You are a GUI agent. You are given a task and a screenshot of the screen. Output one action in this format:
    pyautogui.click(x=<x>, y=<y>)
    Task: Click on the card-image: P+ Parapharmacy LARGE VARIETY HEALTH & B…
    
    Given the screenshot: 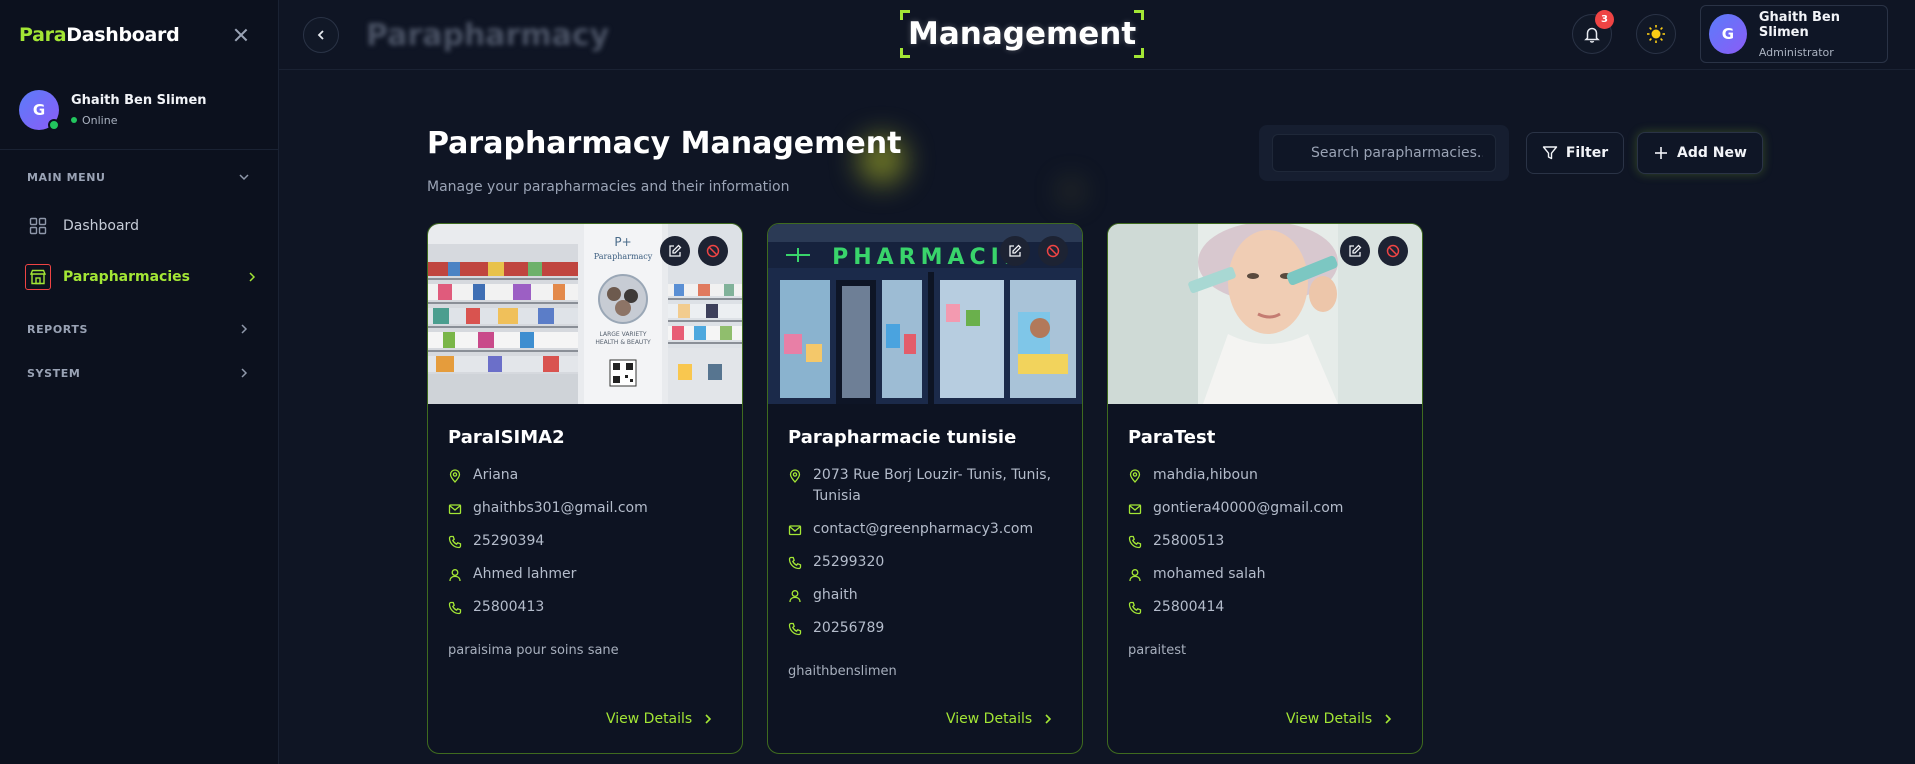 What is the action you would take?
    pyautogui.click(x=585, y=314)
    